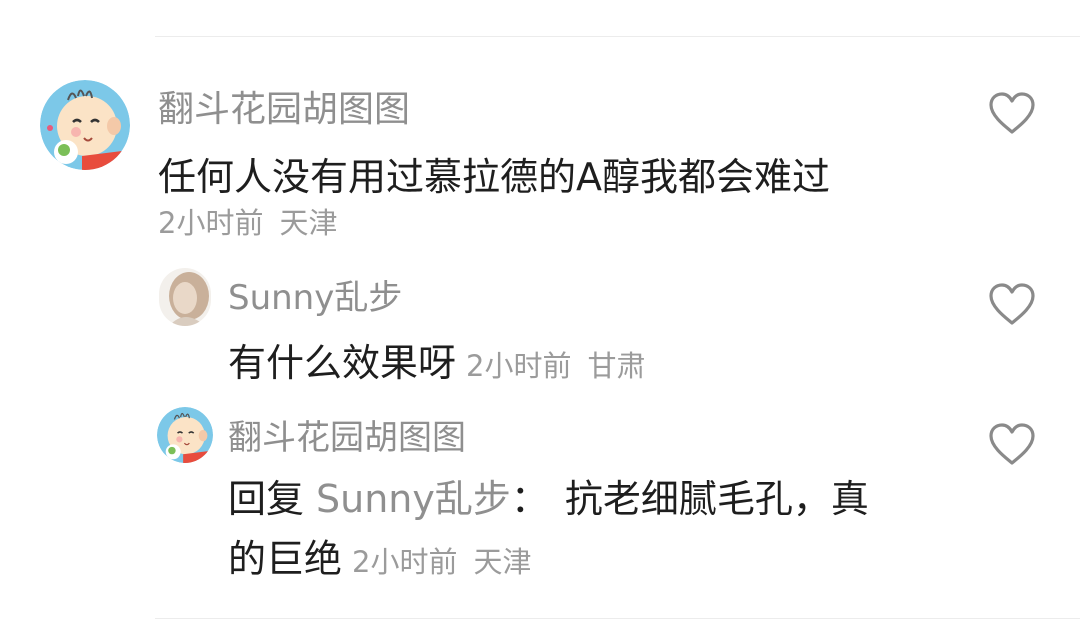 The image size is (1080, 632). What do you see at coordinates (285, 559) in the screenshot?
I see `reply-text: 的巨绝` at bounding box center [285, 559].